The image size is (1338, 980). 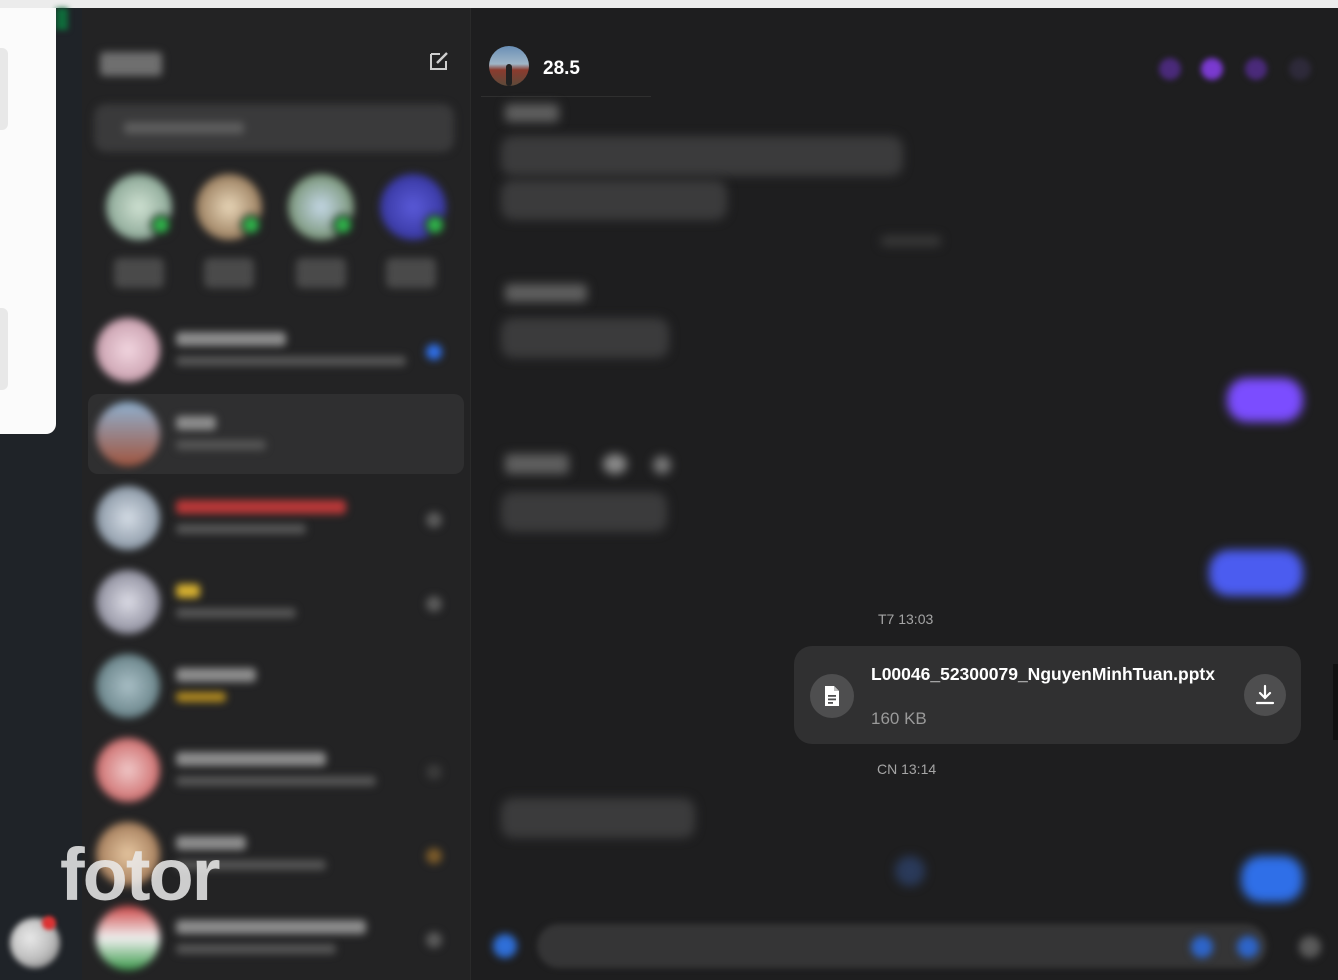 I want to click on top-window-strip, so click(x=669, y=4).